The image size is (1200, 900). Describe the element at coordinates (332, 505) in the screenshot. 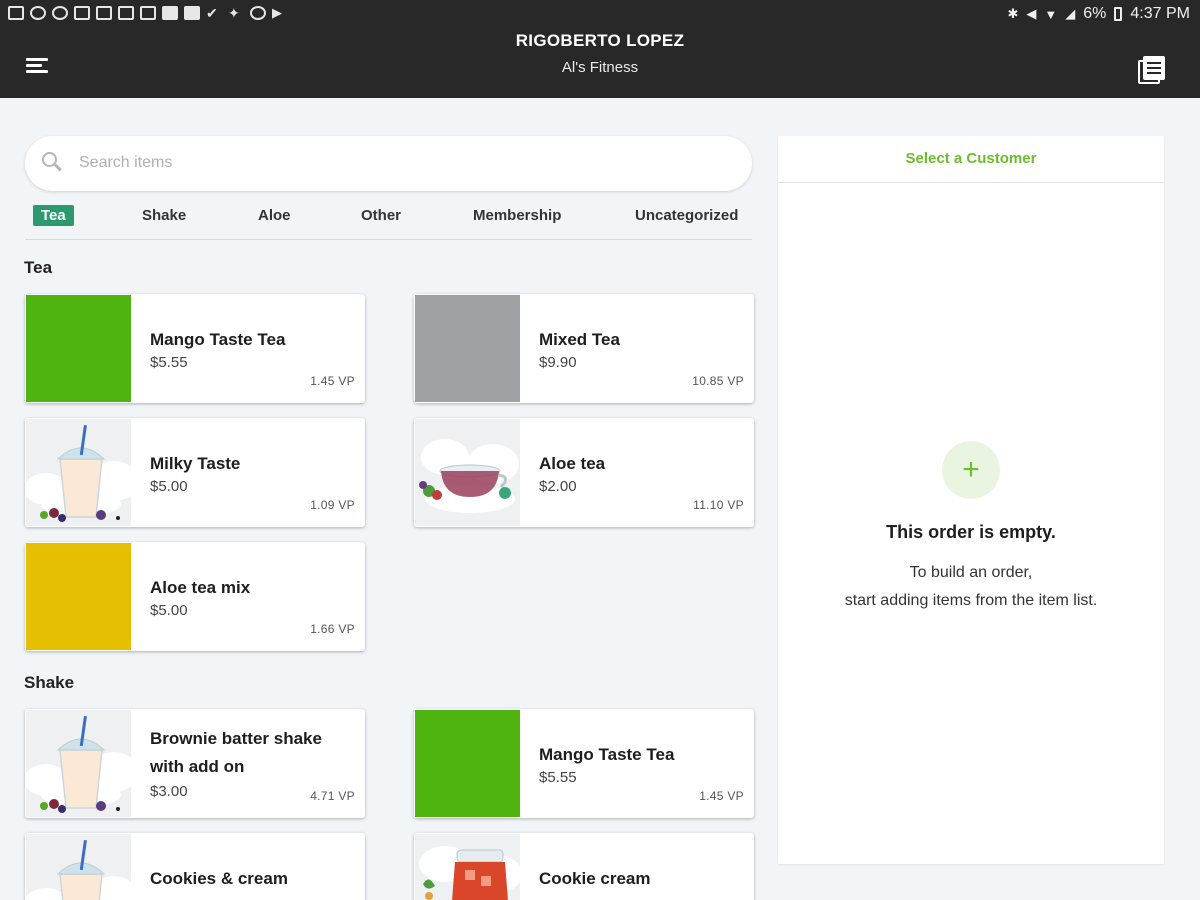

I see `item-volume-points: 1.09 VP` at that location.